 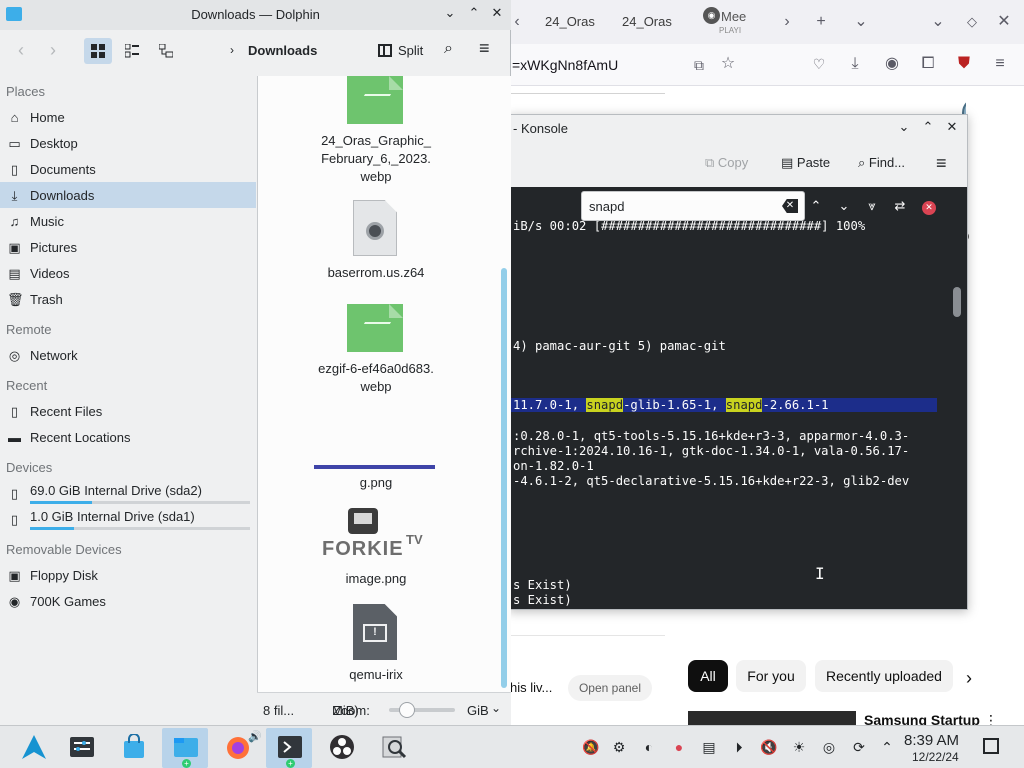 I want to click on tab-list-icon: ⌄, so click(x=861, y=22).